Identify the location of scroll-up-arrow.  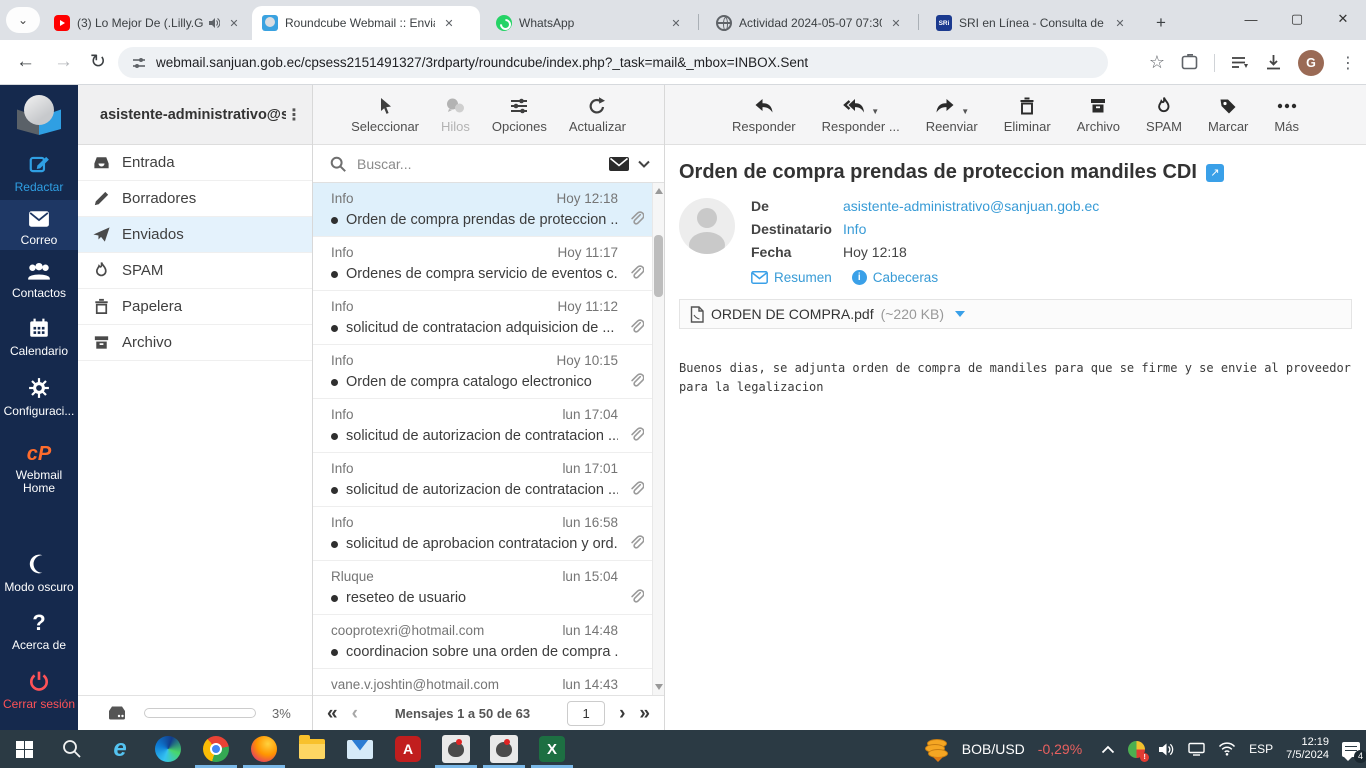
(659, 191).